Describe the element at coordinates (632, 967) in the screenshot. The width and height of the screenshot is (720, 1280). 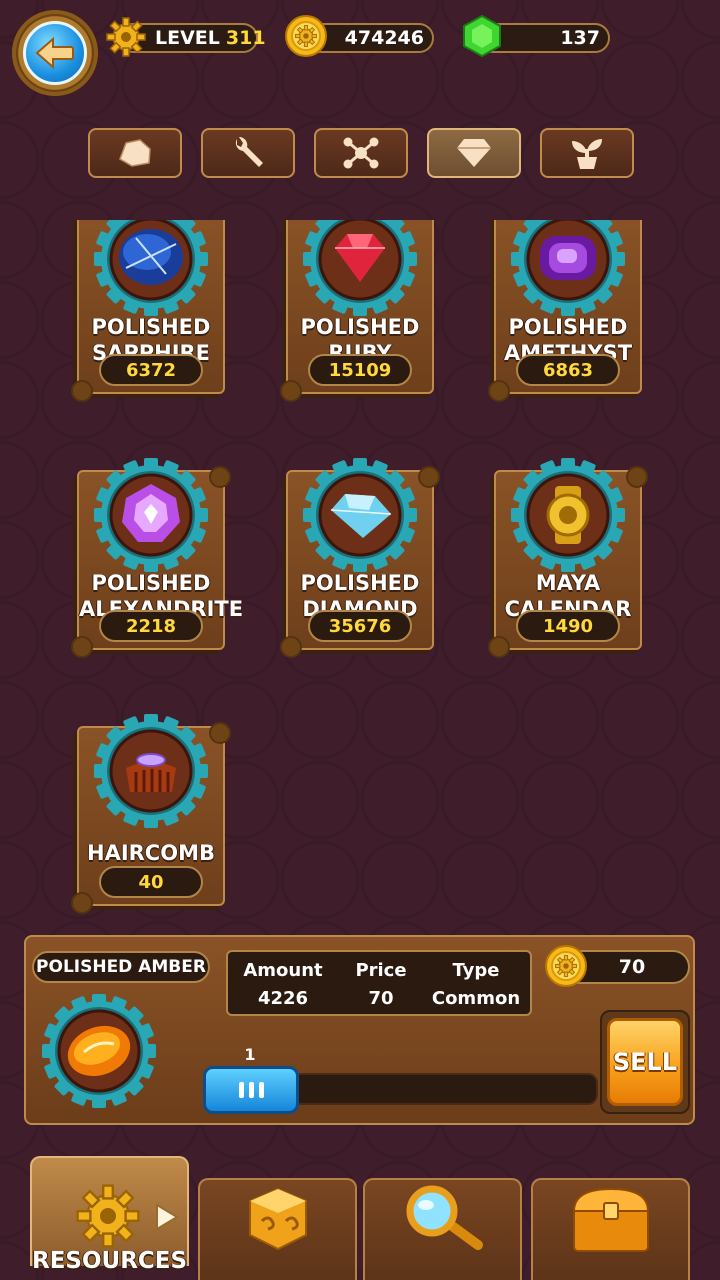
I see `total-price-value: 70` at that location.